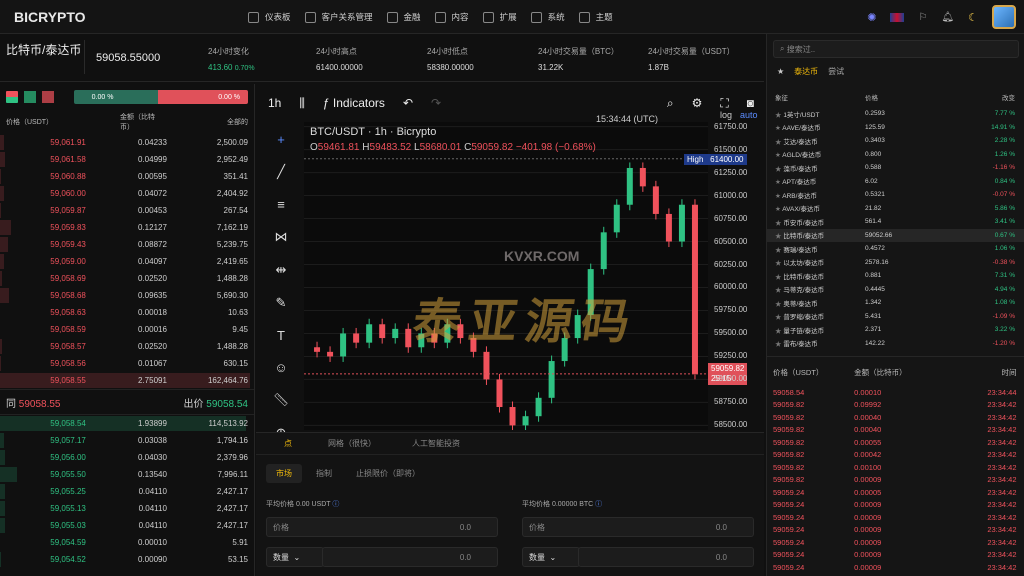  I want to click on type-limit: 指制, so click(324, 473).